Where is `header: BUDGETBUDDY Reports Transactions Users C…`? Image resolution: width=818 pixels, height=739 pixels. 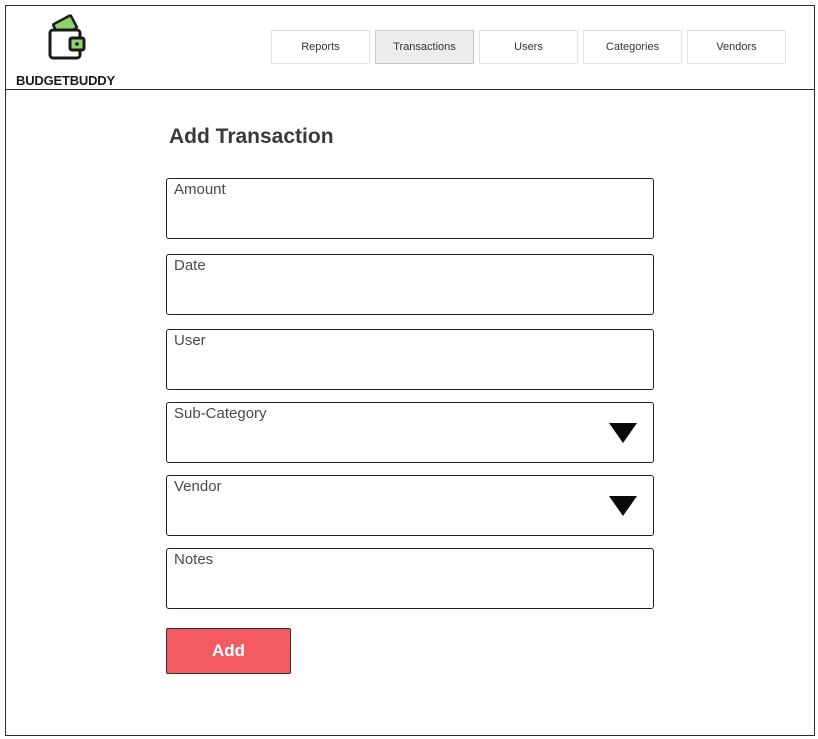 header: BUDGETBUDDY Reports Transactions Users C… is located at coordinates (410, 48).